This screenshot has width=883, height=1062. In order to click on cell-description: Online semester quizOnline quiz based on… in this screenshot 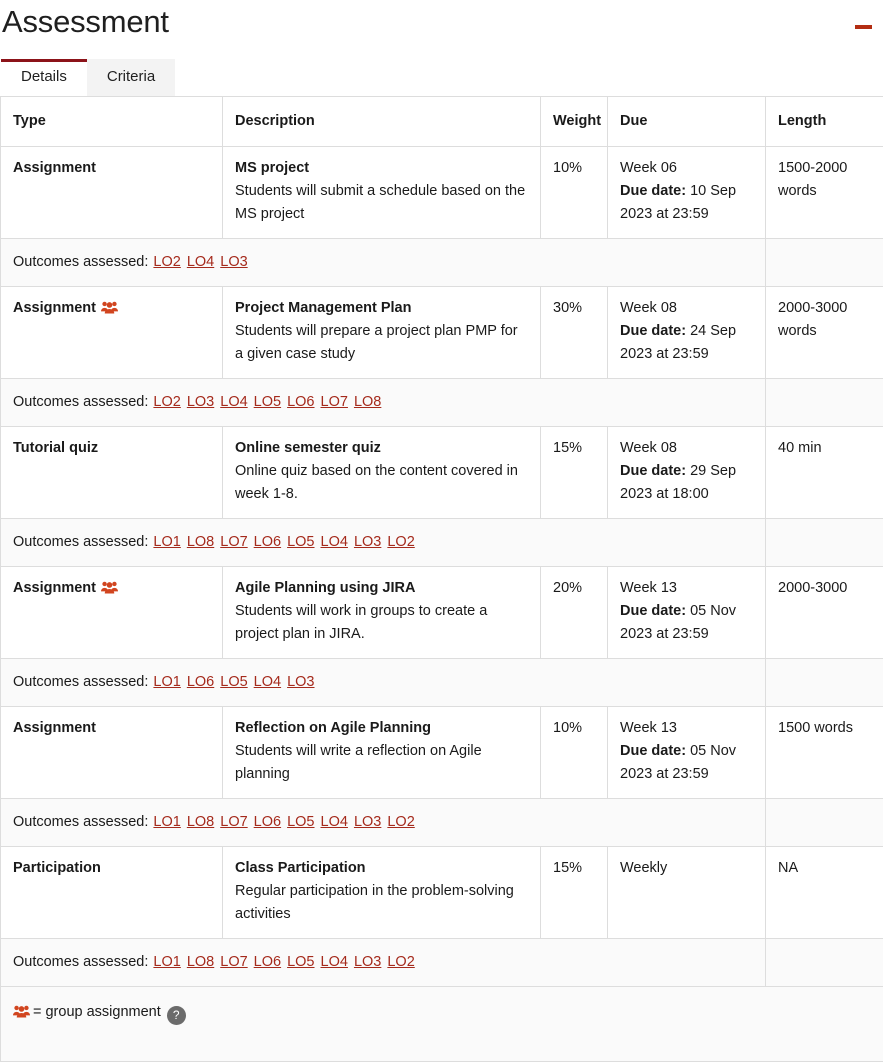, I will do `click(382, 473)`.